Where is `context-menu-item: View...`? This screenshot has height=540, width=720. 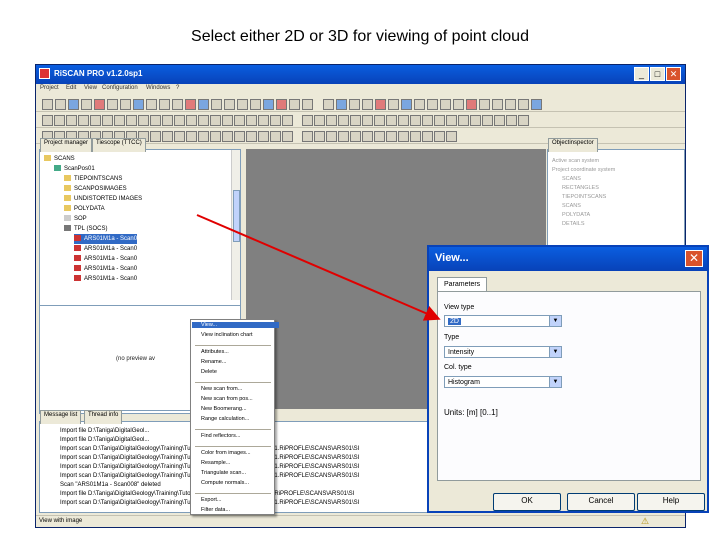
context-menu-item: View... is located at coordinates (235, 325).